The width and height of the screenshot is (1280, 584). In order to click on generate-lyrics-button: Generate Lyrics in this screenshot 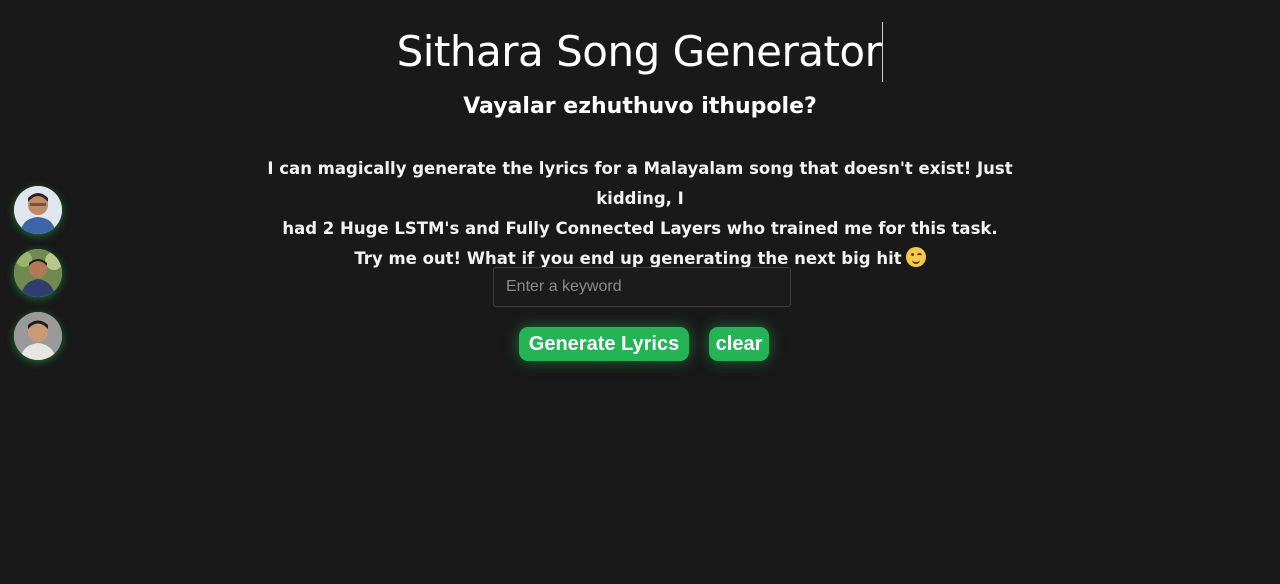, I will do `click(604, 344)`.